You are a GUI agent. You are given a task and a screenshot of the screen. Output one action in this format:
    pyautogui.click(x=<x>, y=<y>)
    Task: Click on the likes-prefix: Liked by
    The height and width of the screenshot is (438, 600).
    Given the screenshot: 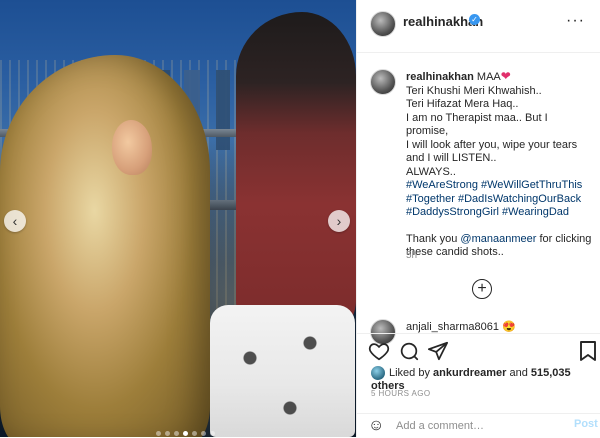 What is the action you would take?
    pyautogui.click(x=411, y=372)
    